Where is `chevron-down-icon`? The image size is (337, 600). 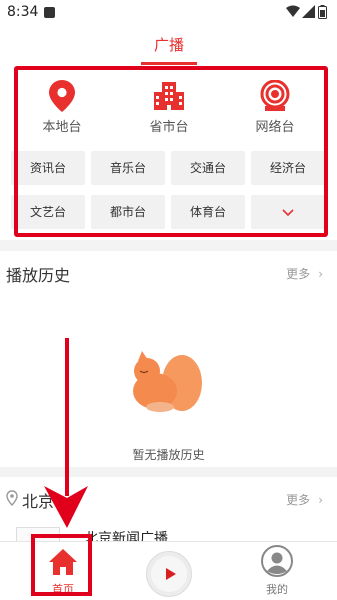
chevron-down-icon is located at coordinates (288, 212).